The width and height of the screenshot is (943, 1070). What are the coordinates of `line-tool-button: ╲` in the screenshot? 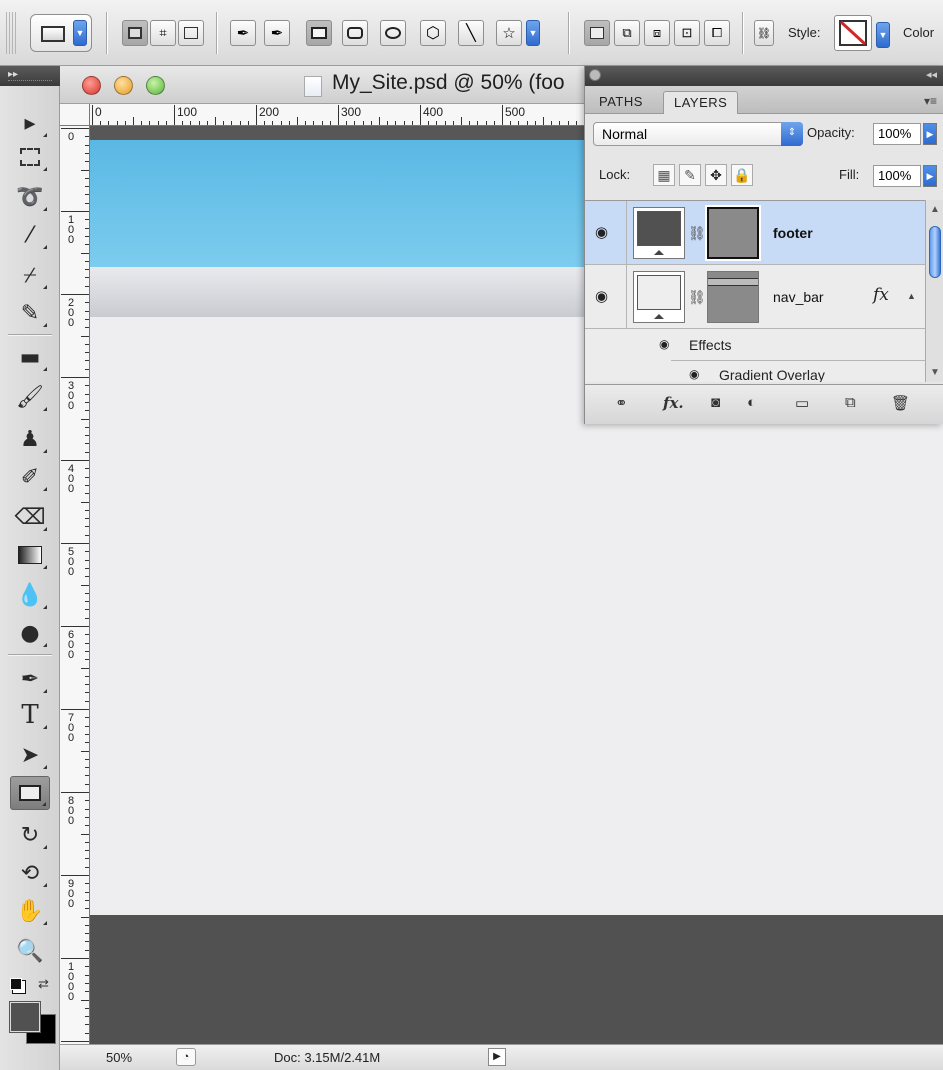 It's located at (471, 33).